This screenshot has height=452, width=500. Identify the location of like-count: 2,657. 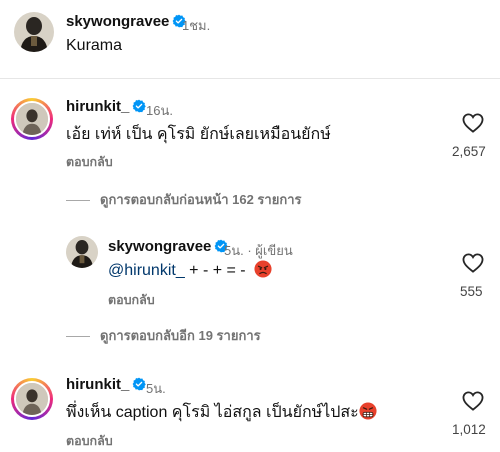
(469, 151).